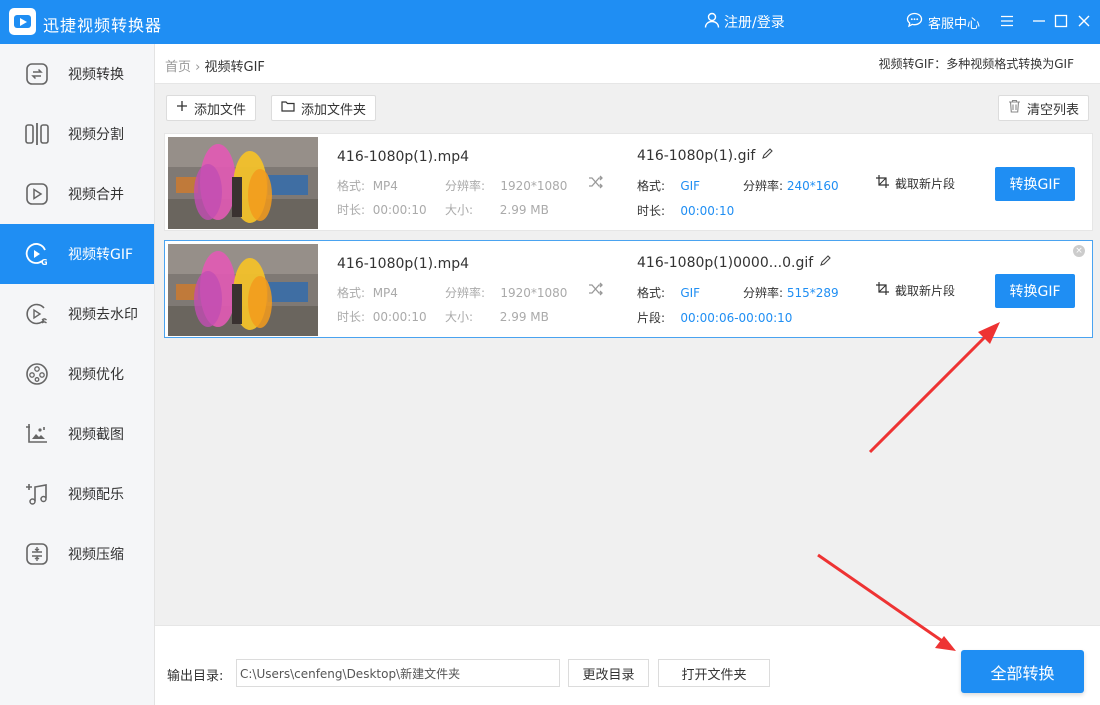  I want to click on compress-icon, so click(37, 554).